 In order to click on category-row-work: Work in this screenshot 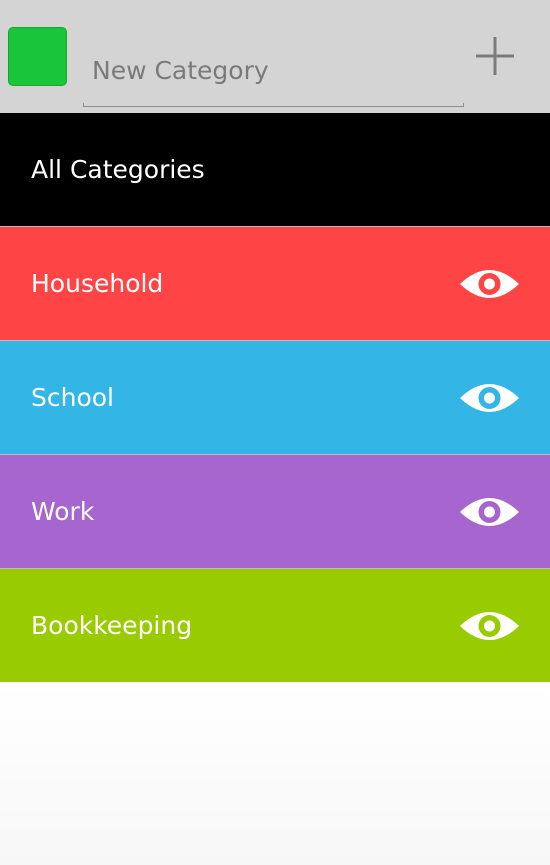, I will do `click(275, 512)`.